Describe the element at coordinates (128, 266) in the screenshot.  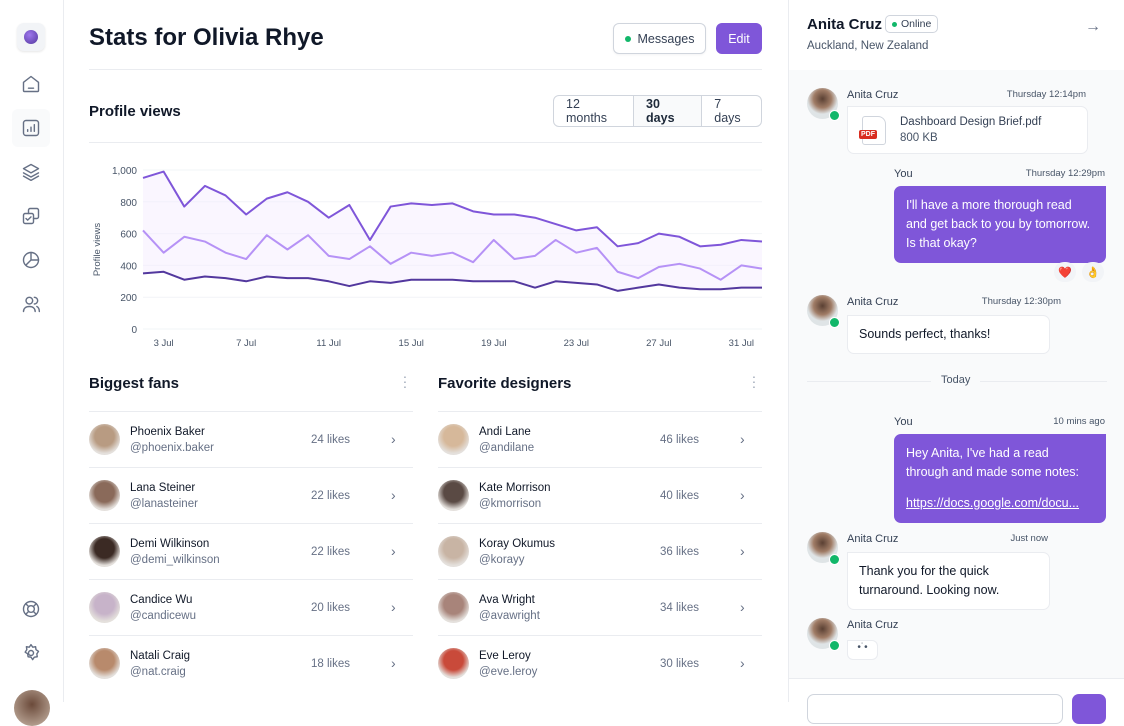
I see `y-tick-label: 400` at that location.